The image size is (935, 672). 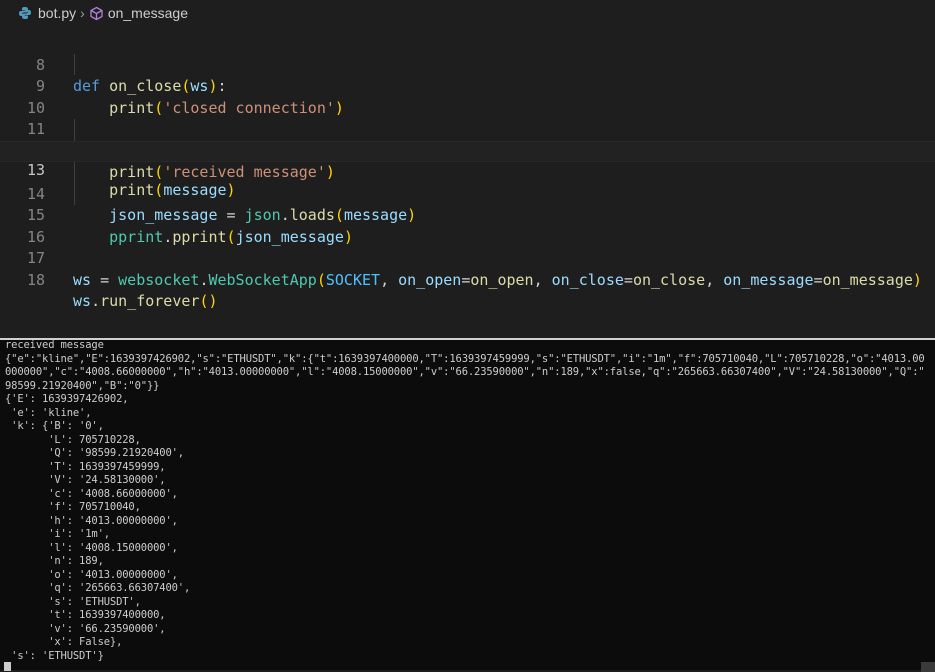 What do you see at coordinates (467, 96) in the screenshot?
I see `code-line: 10` at bounding box center [467, 96].